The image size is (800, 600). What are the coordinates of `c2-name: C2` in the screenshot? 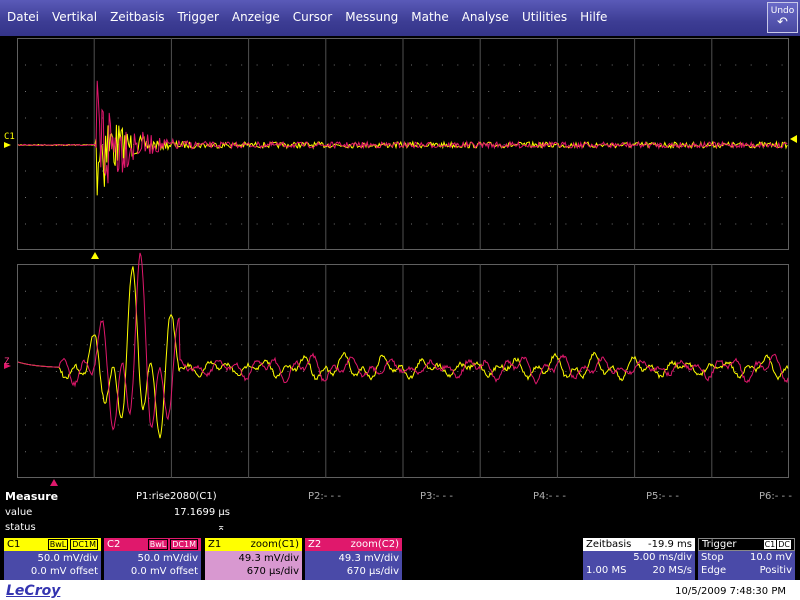 It's located at (114, 544).